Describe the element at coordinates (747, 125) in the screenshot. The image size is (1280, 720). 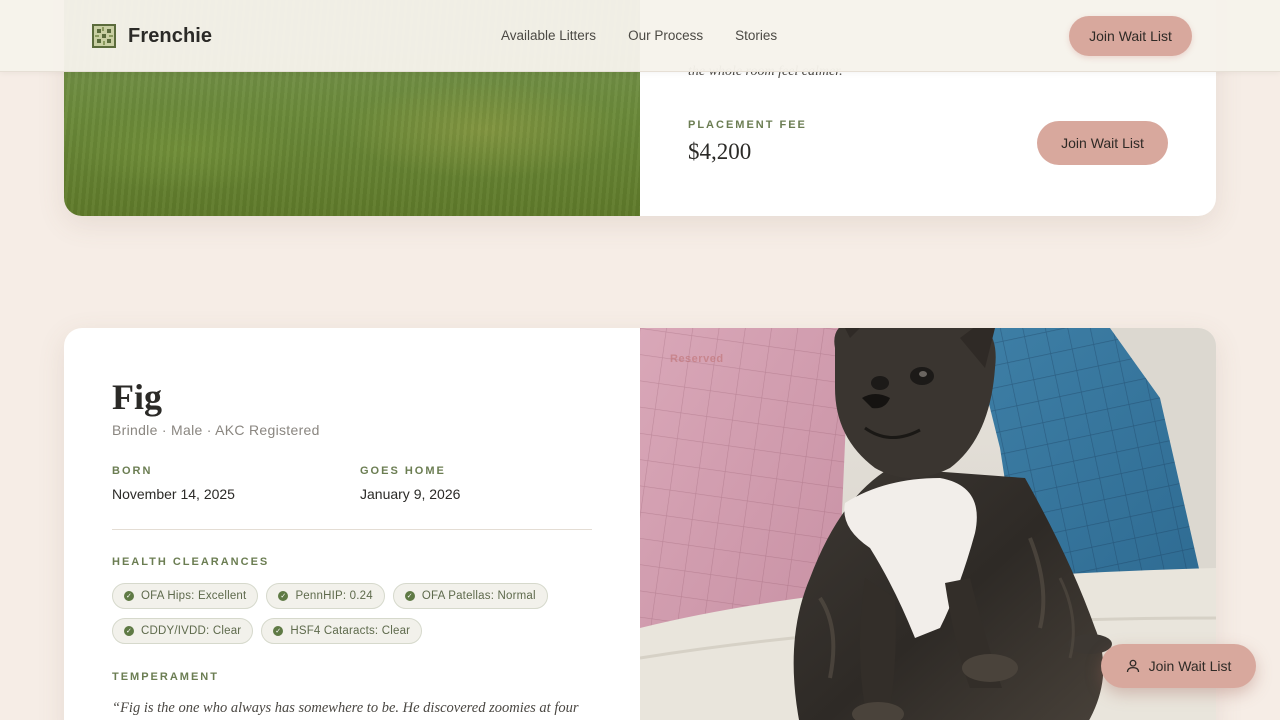
I see `placement-fee-label: PLACEMENT FEE` at that location.